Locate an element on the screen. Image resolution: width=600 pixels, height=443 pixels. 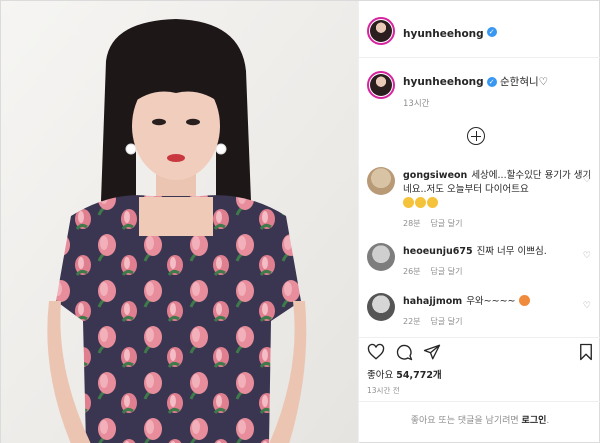
plus-circle-icon is located at coordinates (476, 136).